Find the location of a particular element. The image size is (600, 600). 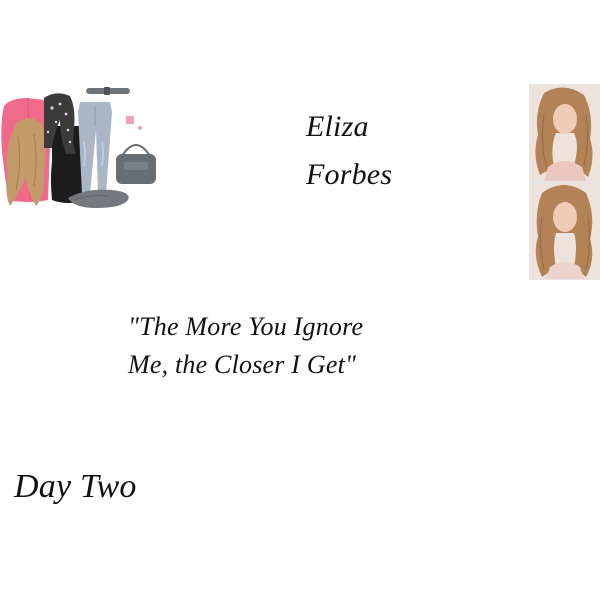

earrings-icon is located at coordinates (134, 123).